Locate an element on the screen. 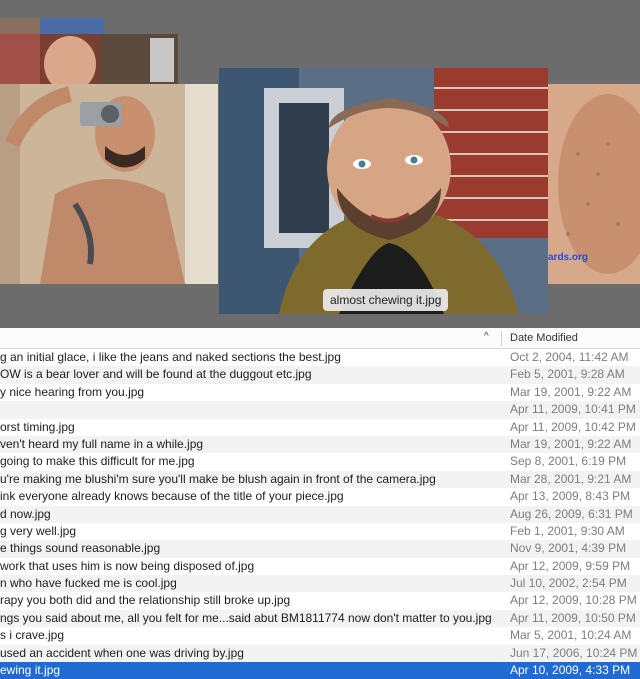 This screenshot has height=679, width=640. file-date-modified: Feb 1, 2001, 9:30 AM is located at coordinates (567, 530).